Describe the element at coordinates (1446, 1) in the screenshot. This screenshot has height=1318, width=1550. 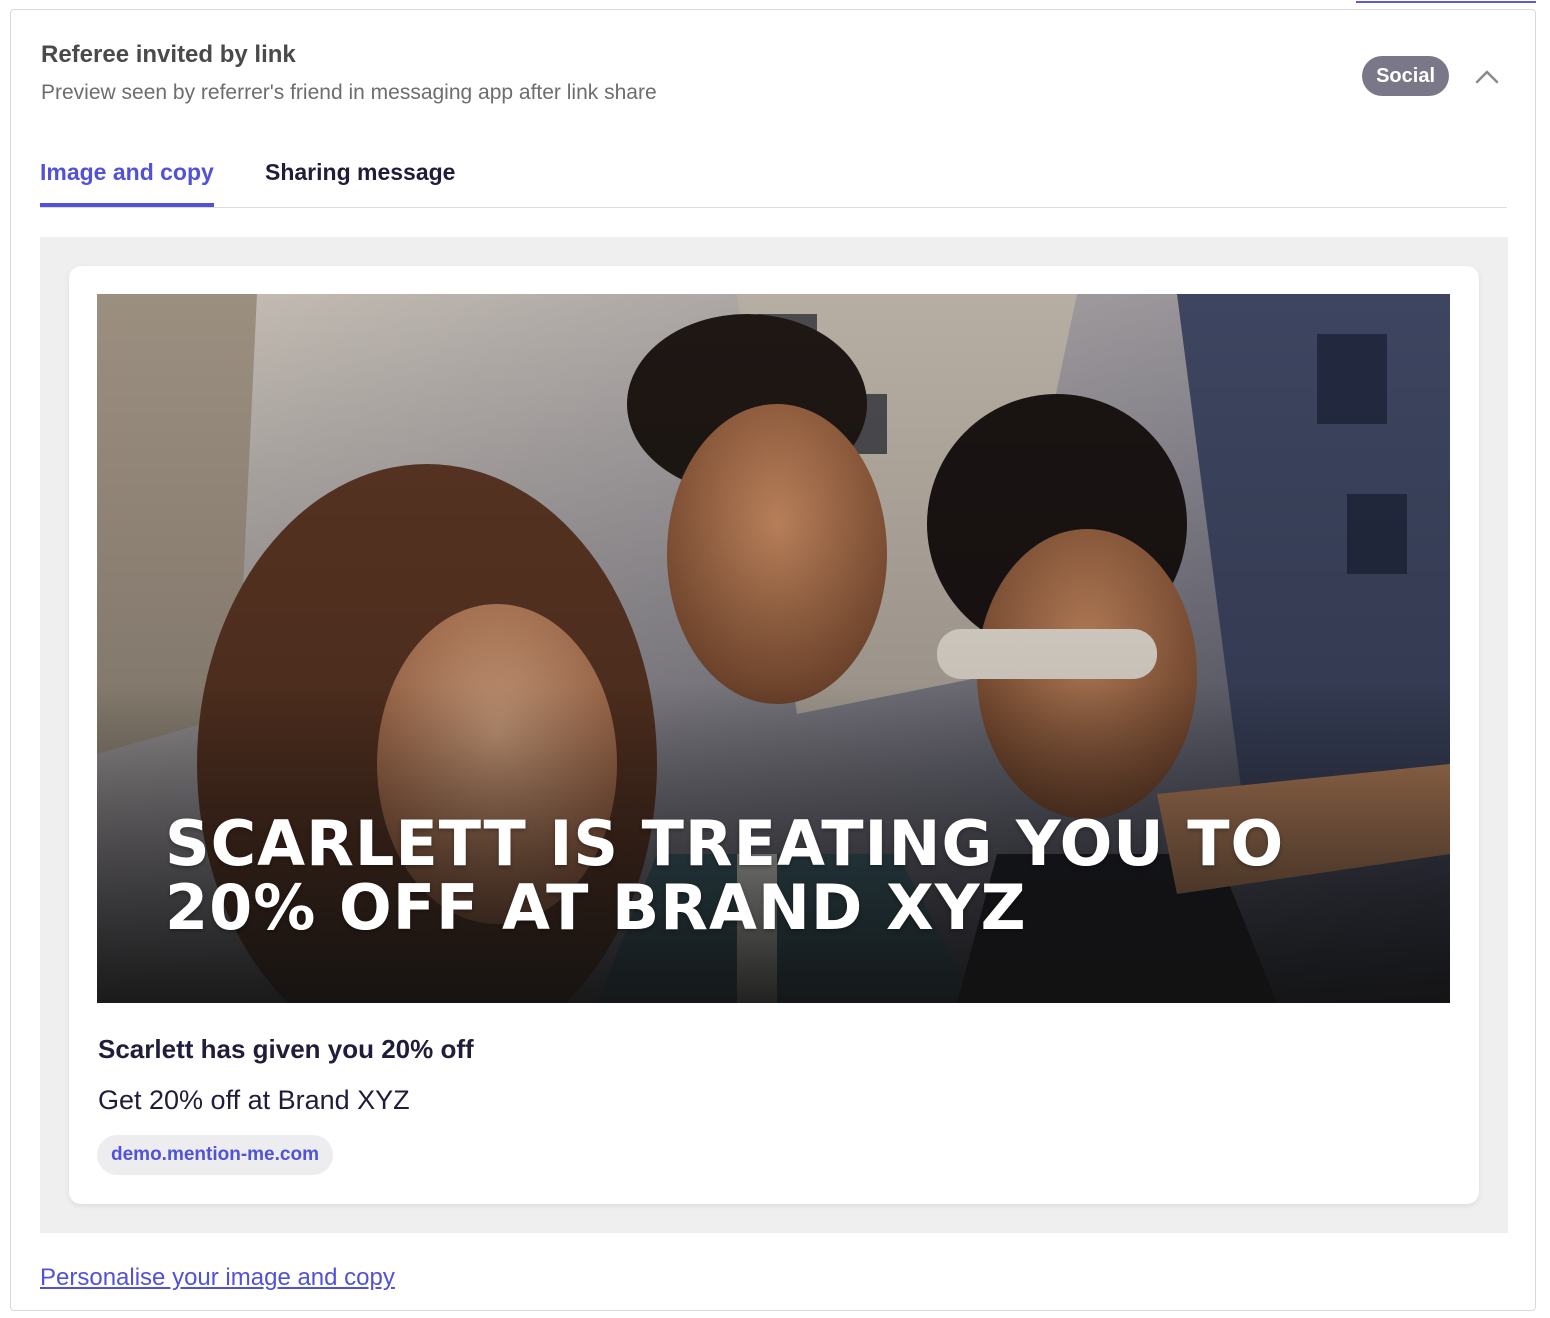
I see `top-link-underline` at that location.